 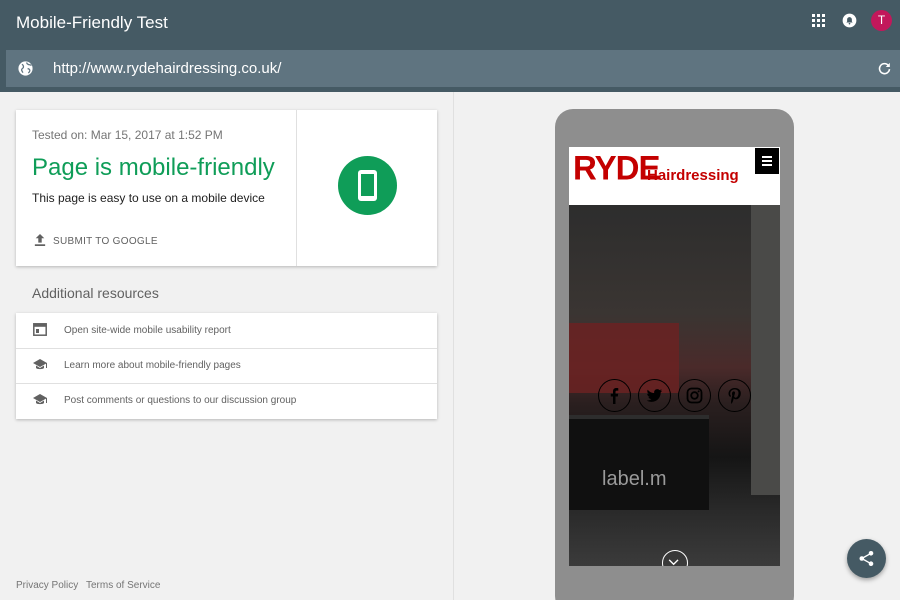 What do you see at coordinates (818, 20) in the screenshot?
I see `apps-icon` at bounding box center [818, 20].